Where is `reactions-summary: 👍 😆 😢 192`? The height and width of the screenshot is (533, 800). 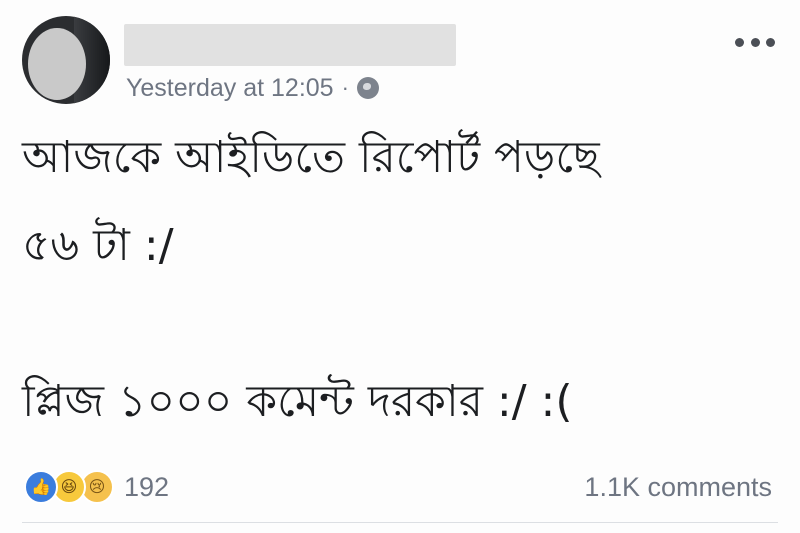
reactions-summary: 👍 😆 😢 192 is located at coordinates (96, 487).